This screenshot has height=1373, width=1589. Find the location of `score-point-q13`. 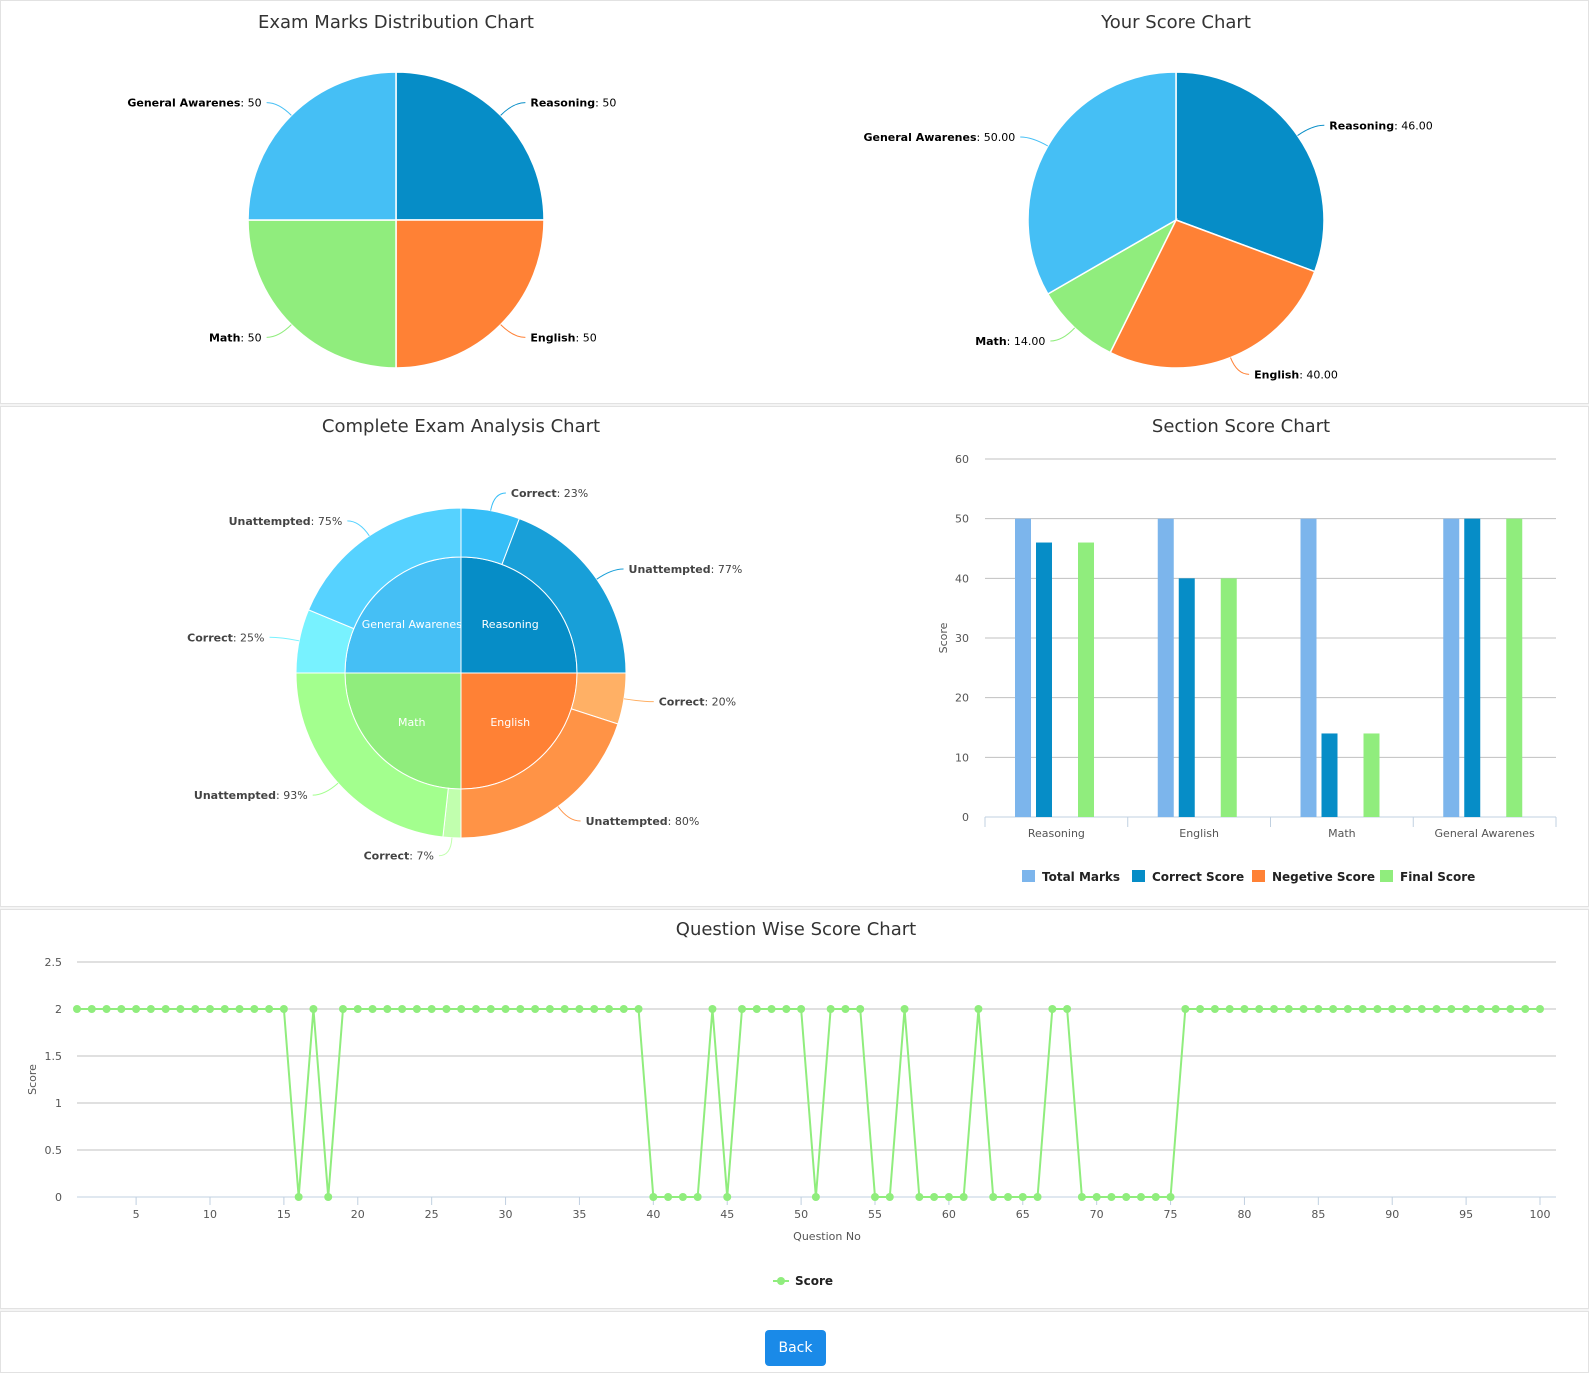

score-point-q13 is located at coordinates (254, 1009).